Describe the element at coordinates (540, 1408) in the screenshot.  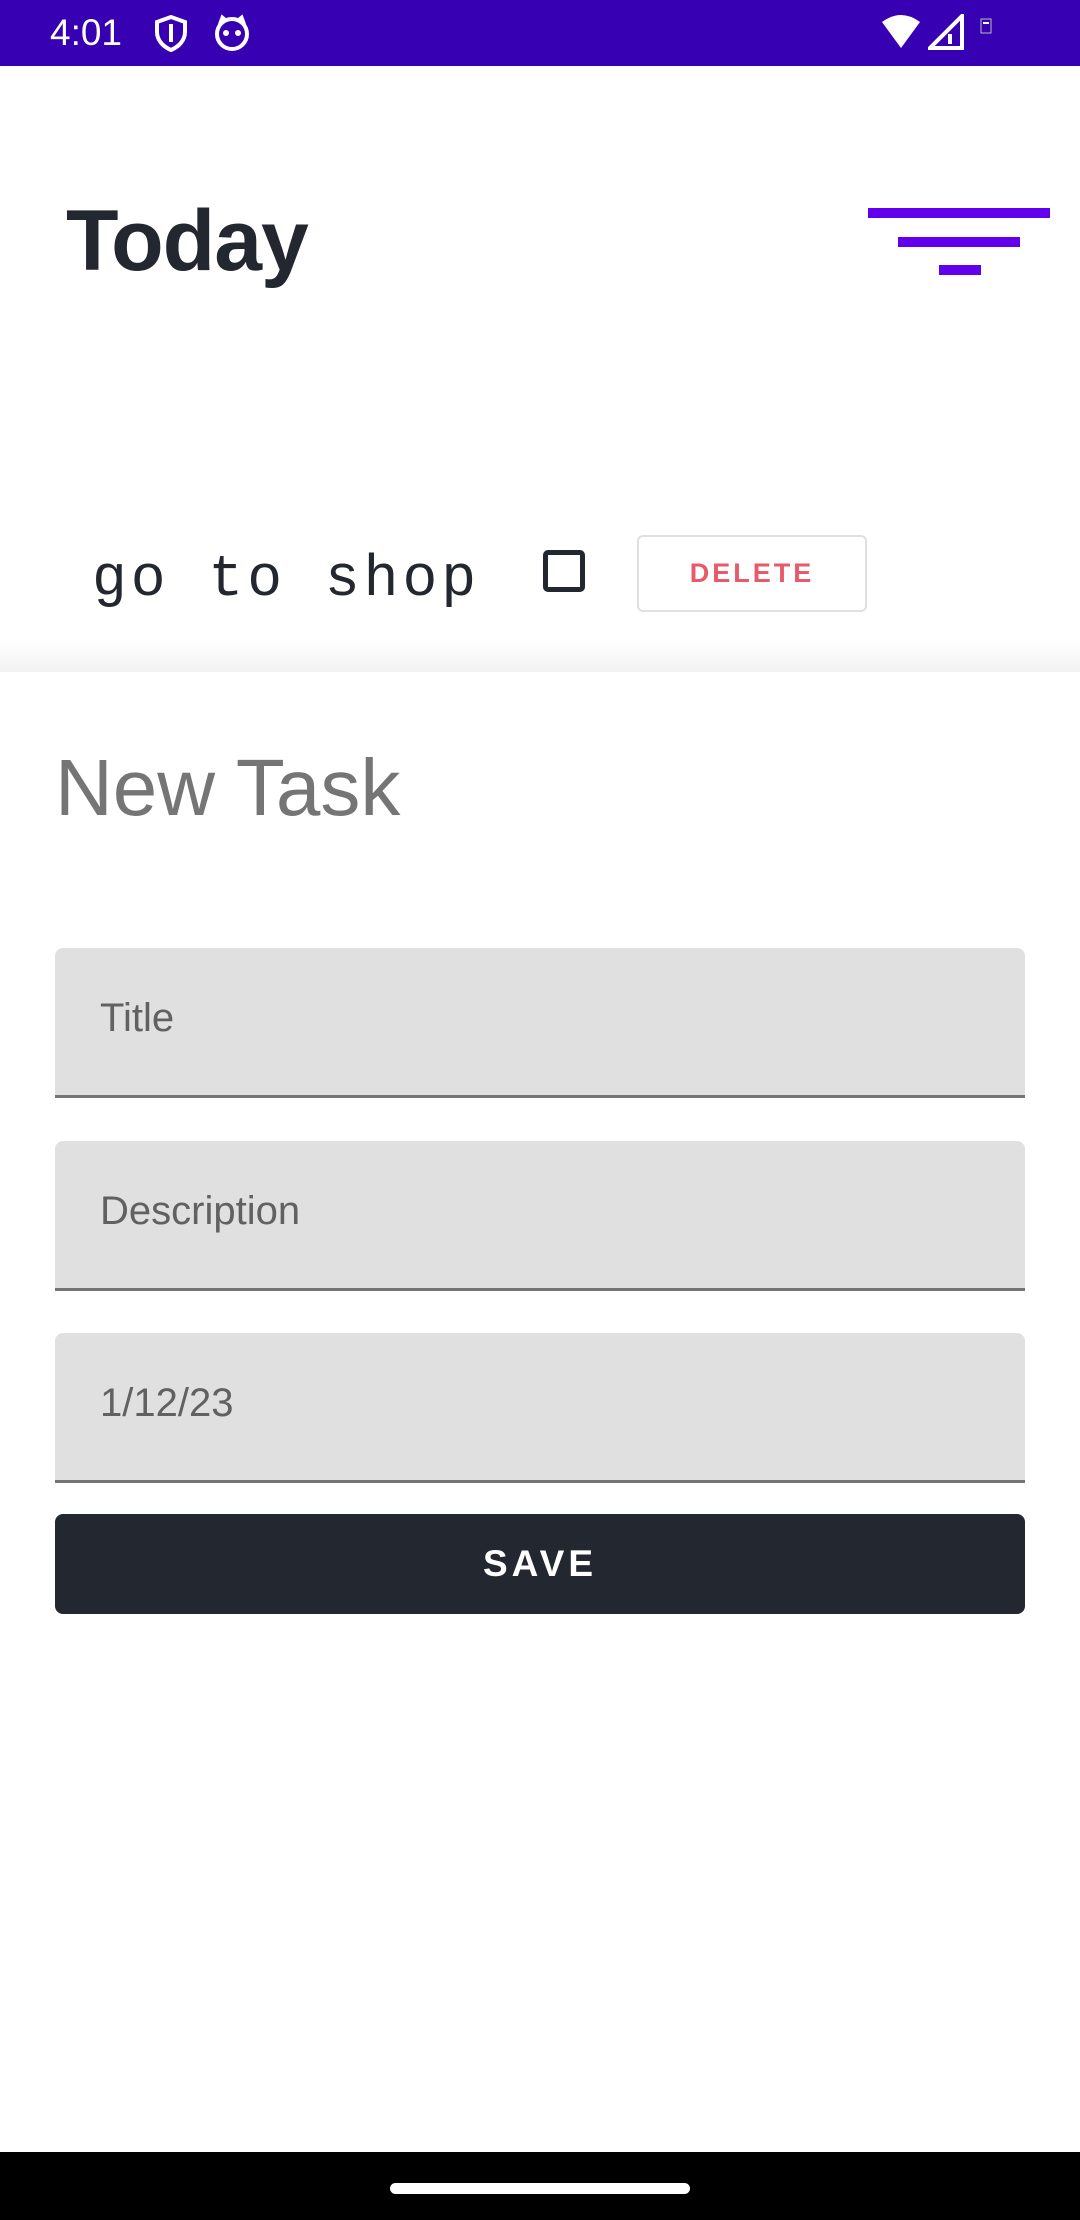
I see `date-field: 1/12/23` at that location.